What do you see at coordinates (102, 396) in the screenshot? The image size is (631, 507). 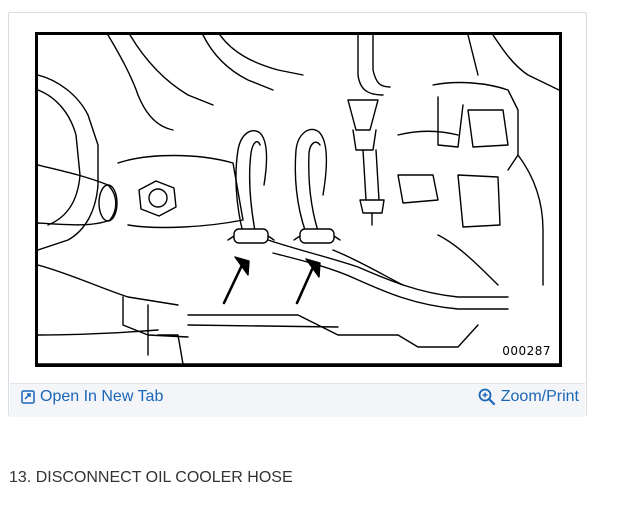 I see `open-in-new-tab-label: Open In New Tab` at bounding box center [102, 396].